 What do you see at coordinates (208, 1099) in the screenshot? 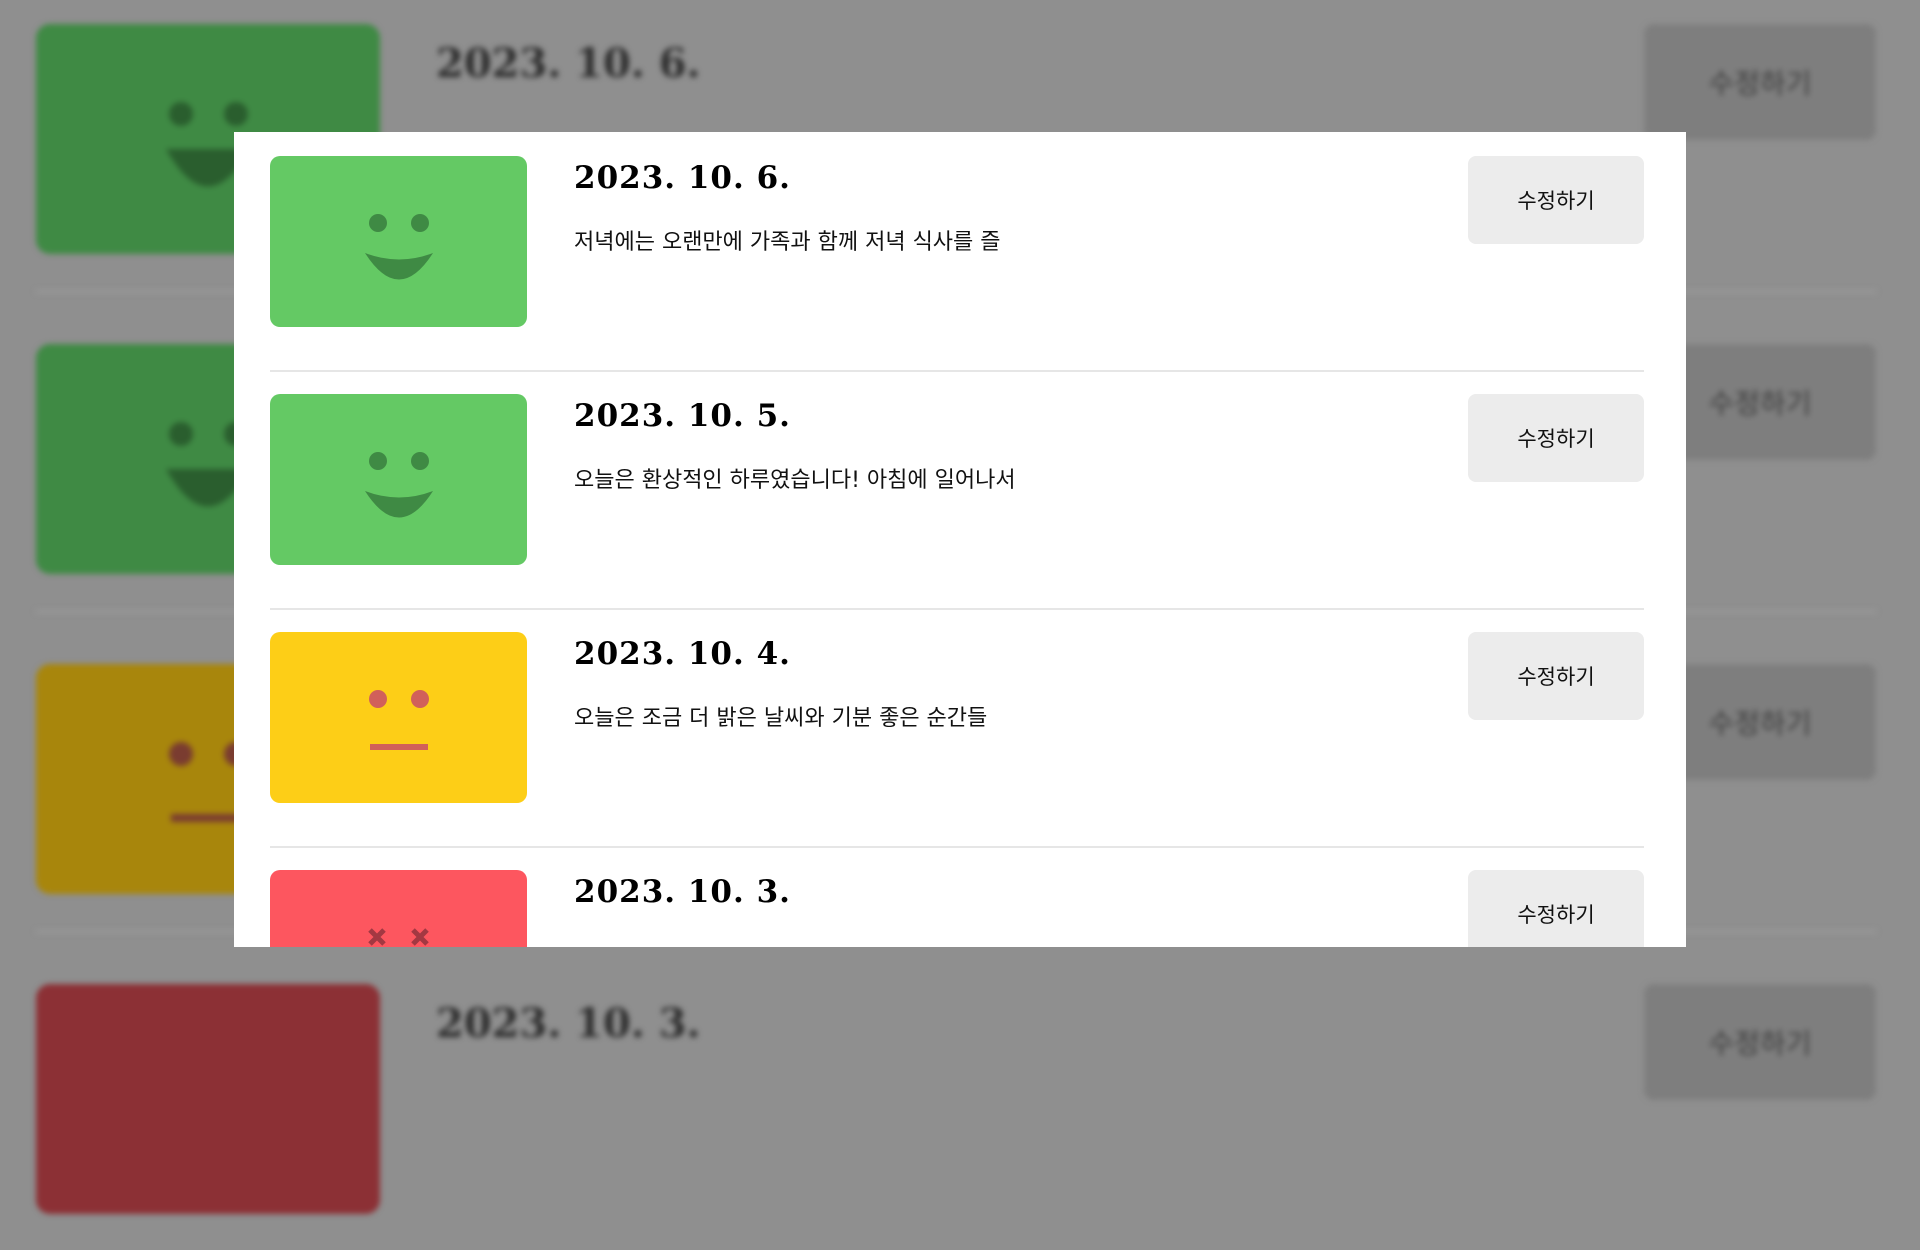
I see `background-emotion-thumb` at bounding box center [208, 1099].